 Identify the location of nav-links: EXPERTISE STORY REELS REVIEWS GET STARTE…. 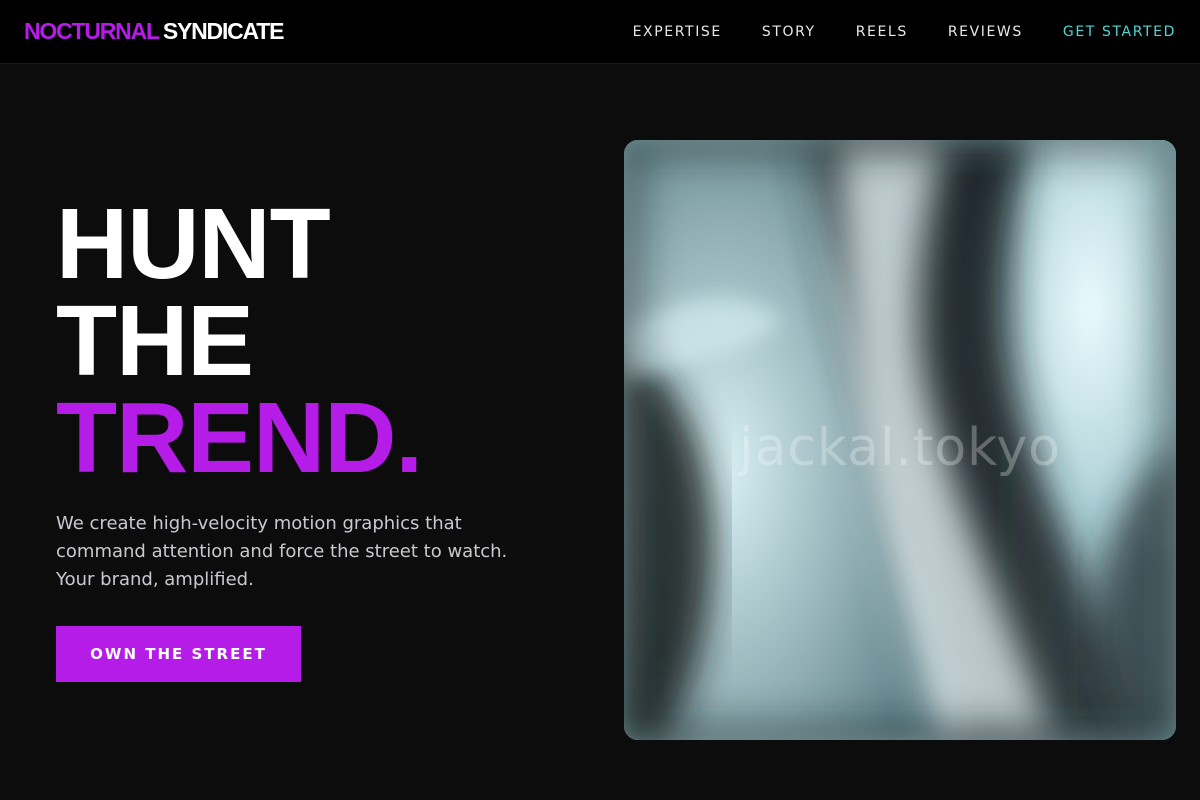
(884, 32).